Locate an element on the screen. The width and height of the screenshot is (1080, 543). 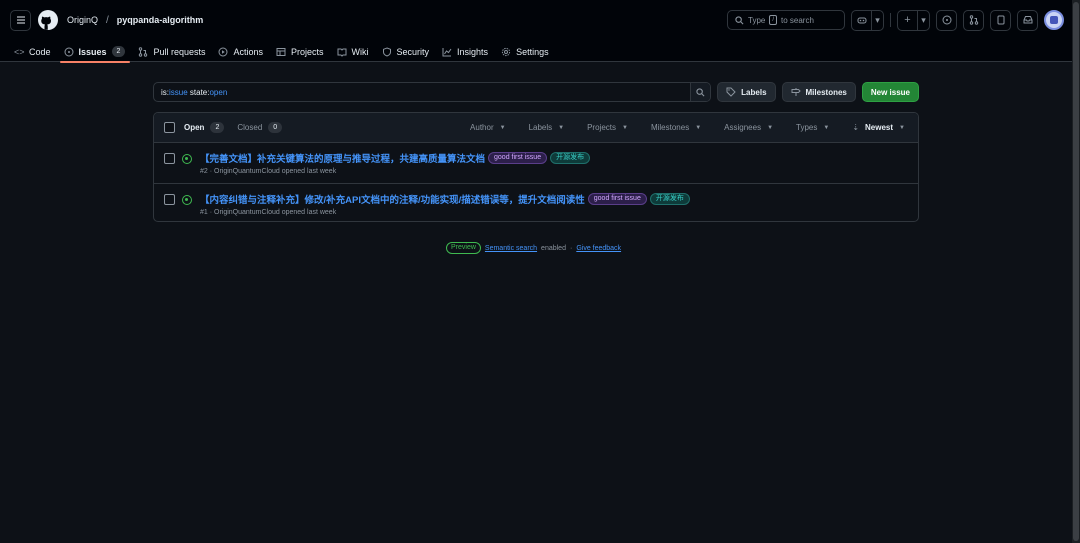
scrollbar-thumb is located at coordinates (1076, 271).